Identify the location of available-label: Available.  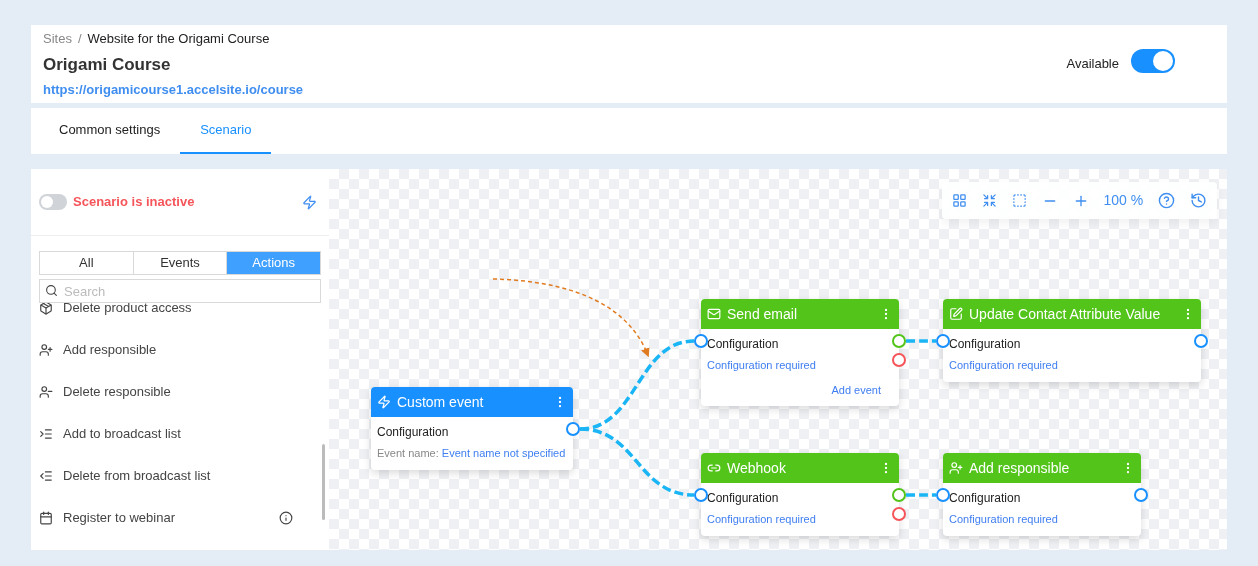
(1092, 64).